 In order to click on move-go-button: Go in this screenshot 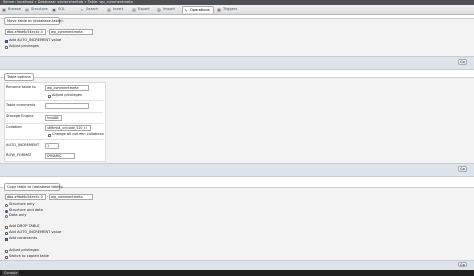, I will do `click(462, 62)`.